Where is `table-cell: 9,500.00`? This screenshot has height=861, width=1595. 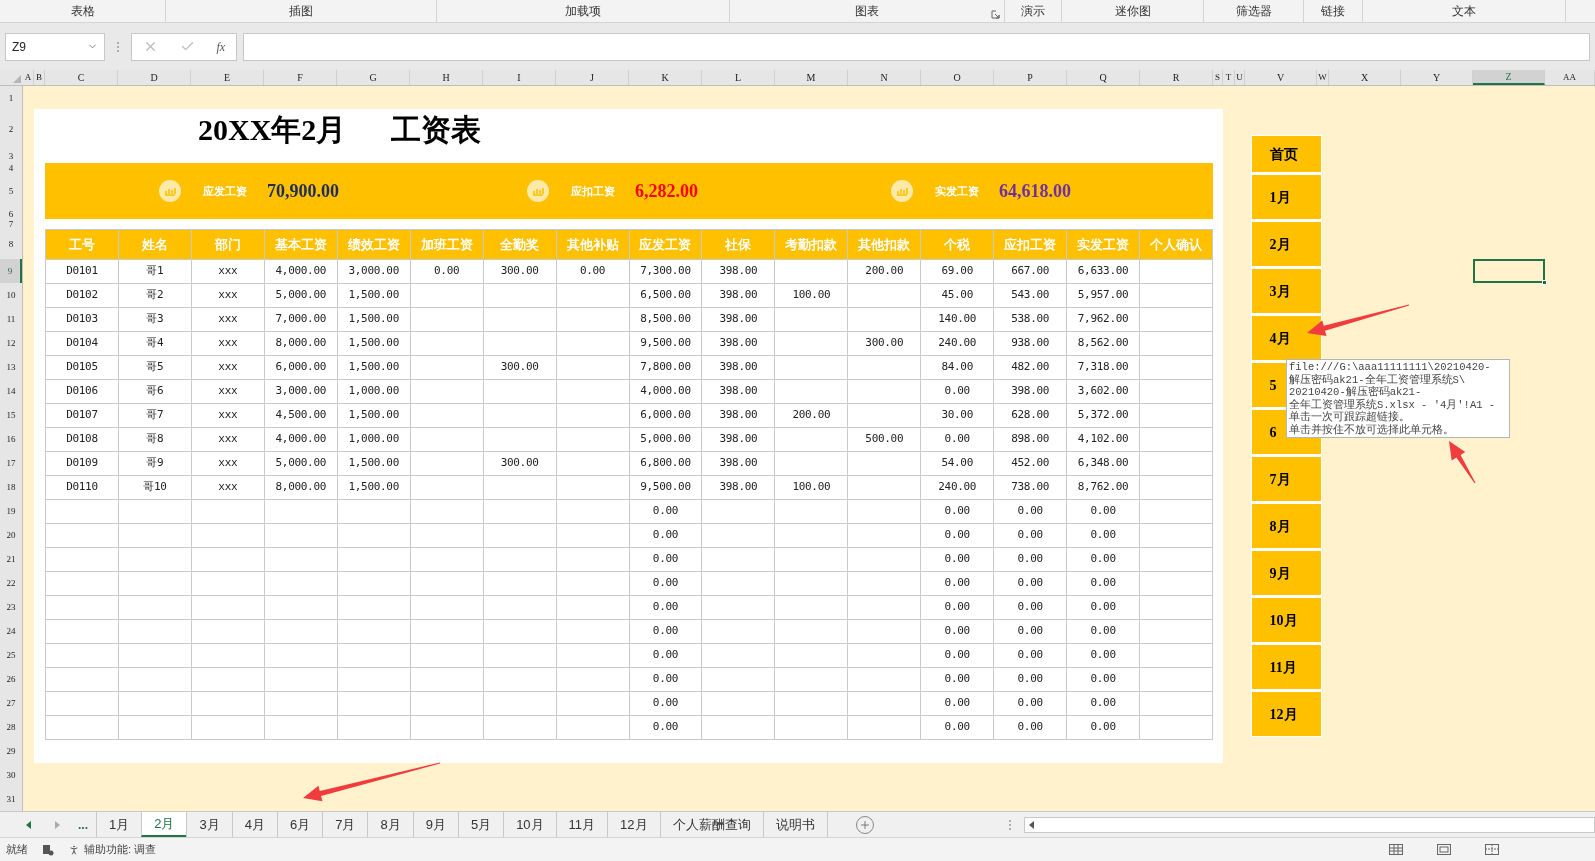 table-cell: 9,500.00 is located at coordinates (665, 487).